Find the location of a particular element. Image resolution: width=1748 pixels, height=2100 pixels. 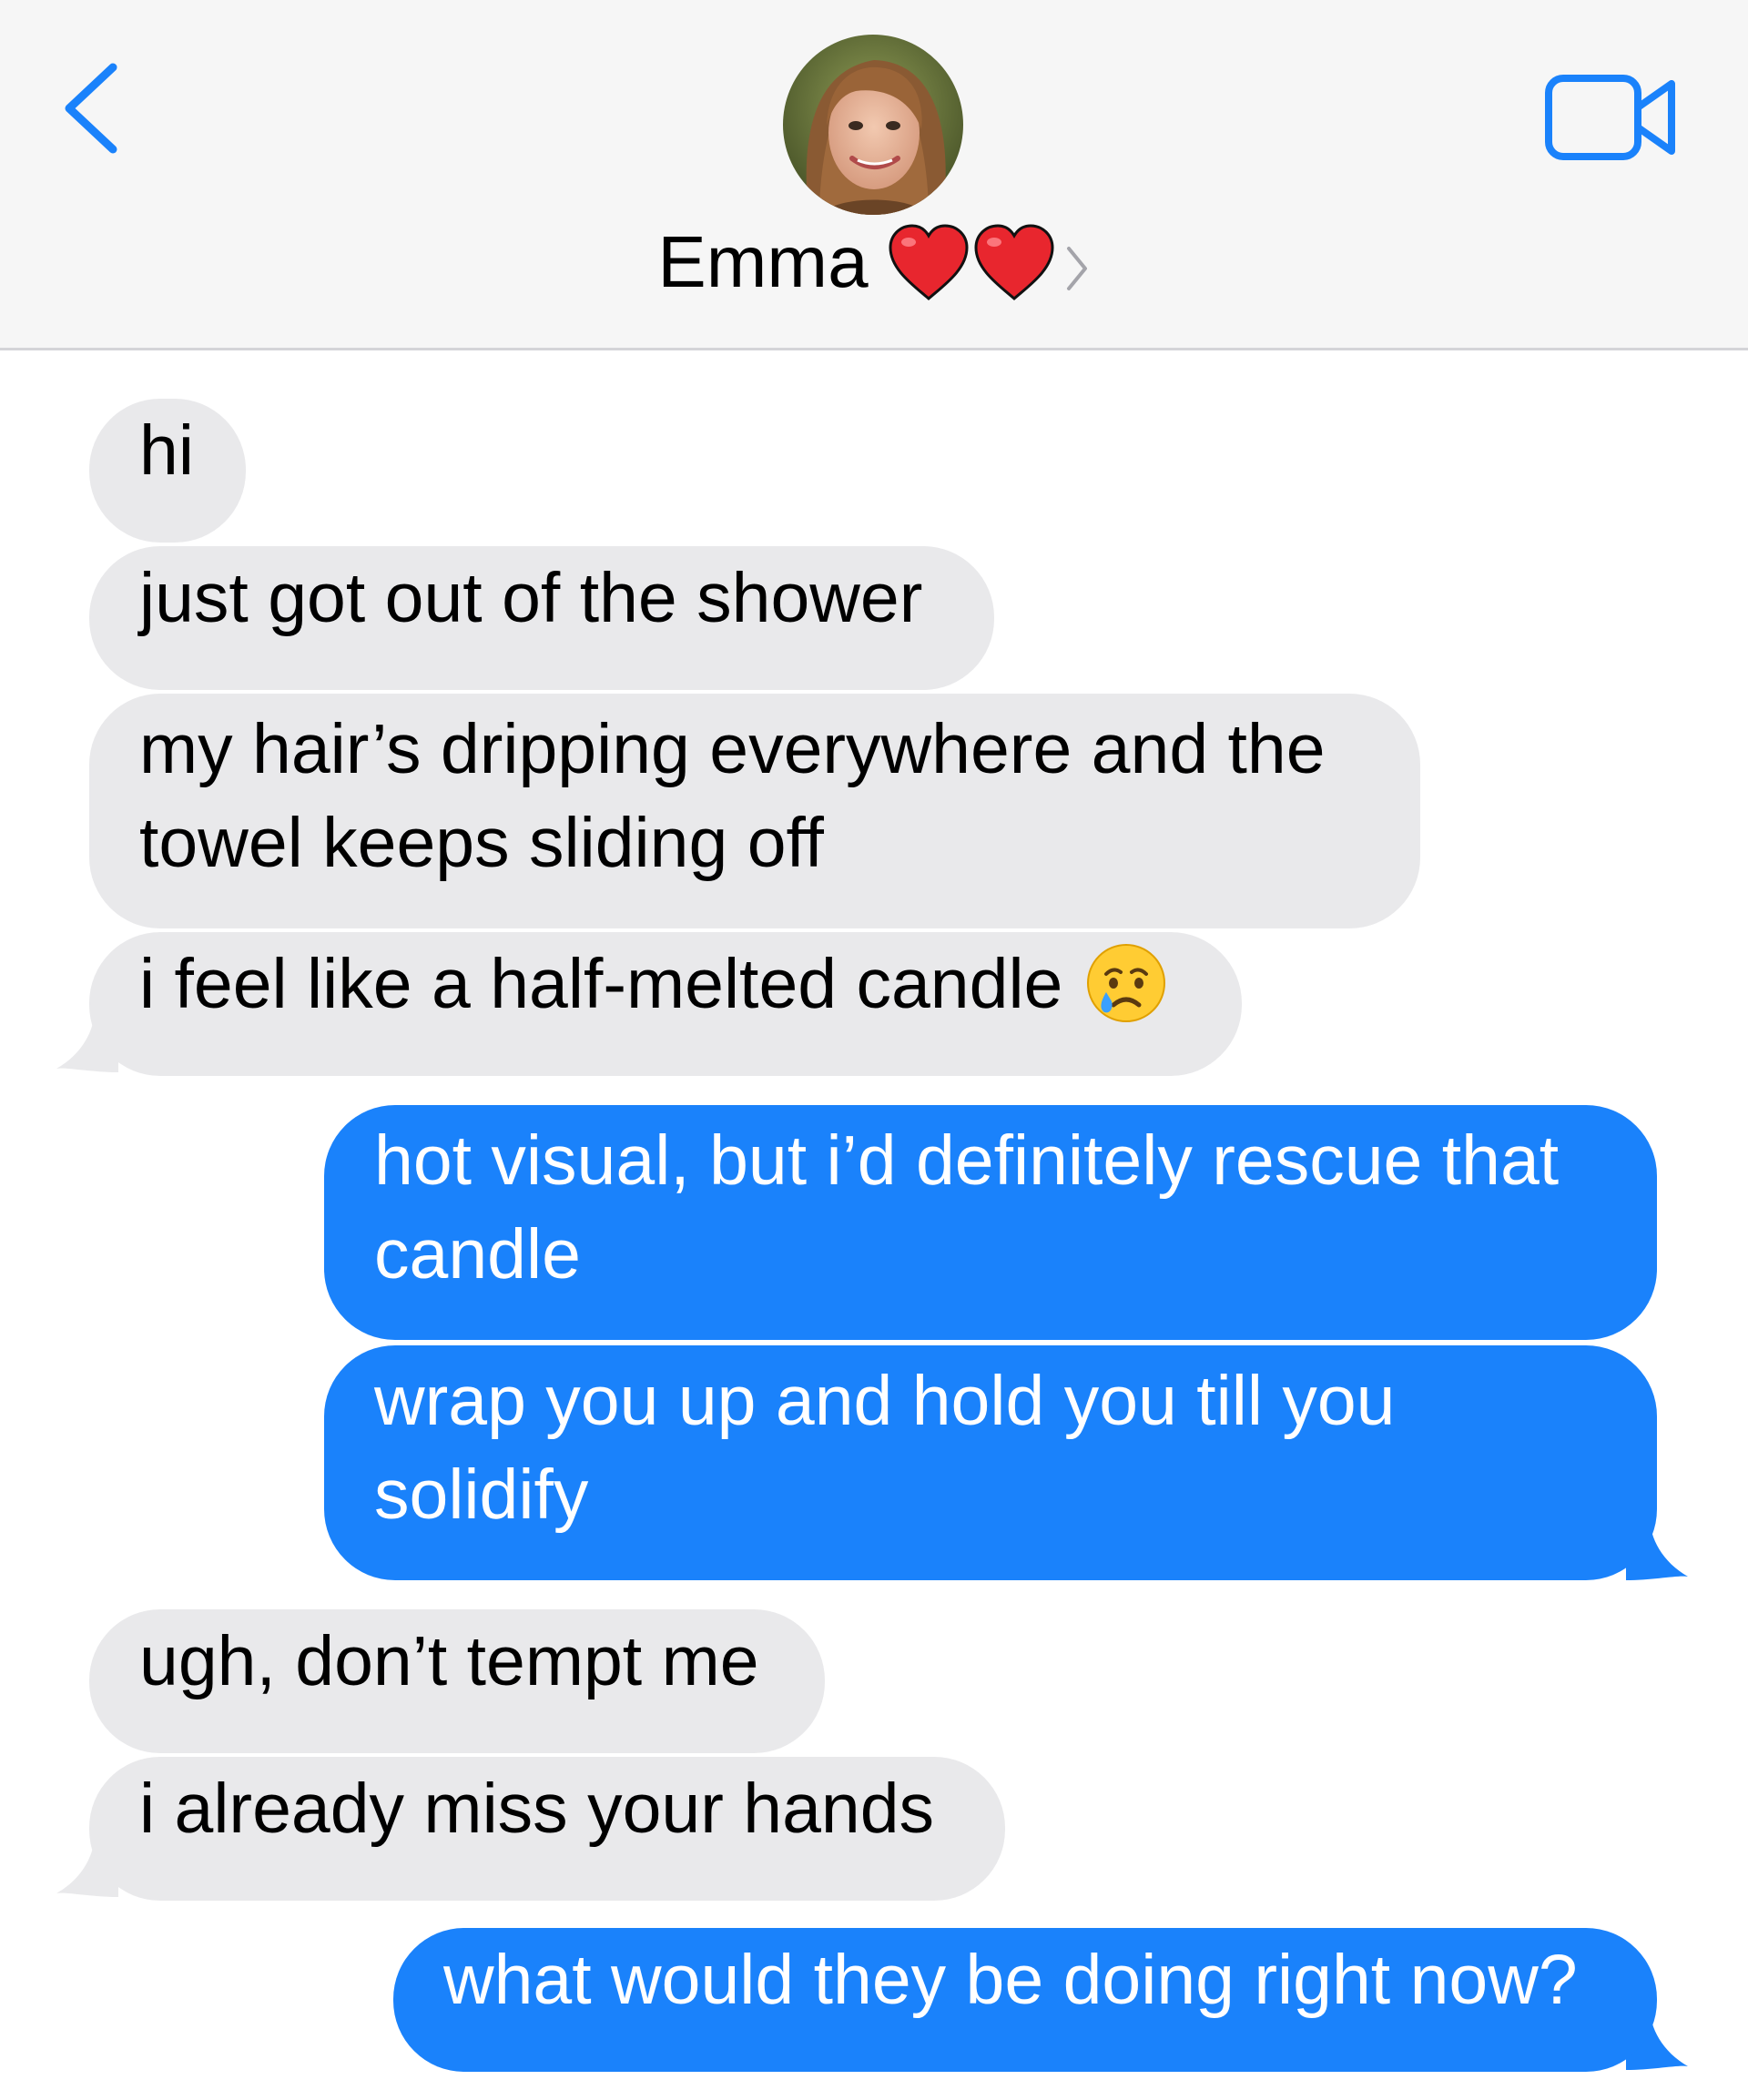

incoming-message: i feel like a half-melted candle is located at coordinates (665, 1004).